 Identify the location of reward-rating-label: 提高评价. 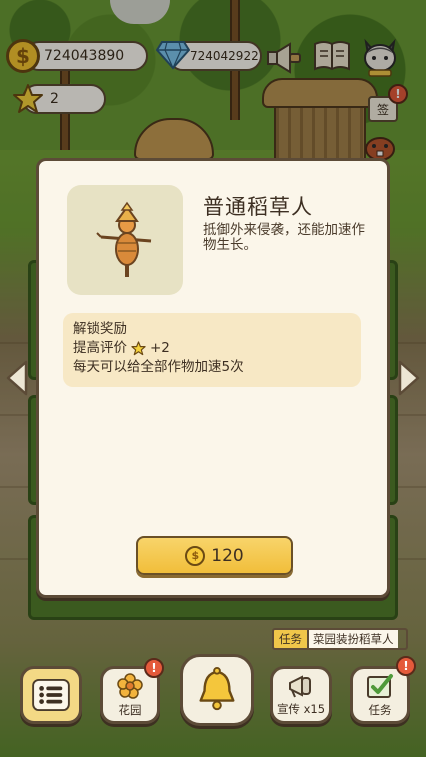
(100, 348).